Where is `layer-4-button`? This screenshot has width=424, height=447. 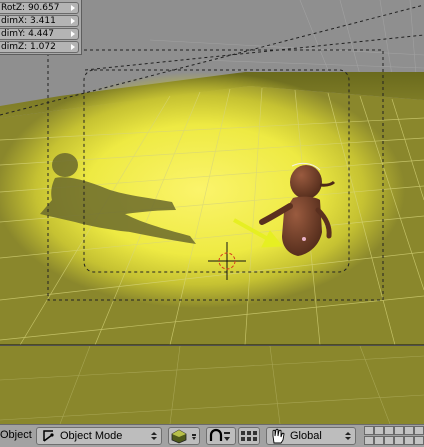 layer-4-button is located at coordinates (399, 430).